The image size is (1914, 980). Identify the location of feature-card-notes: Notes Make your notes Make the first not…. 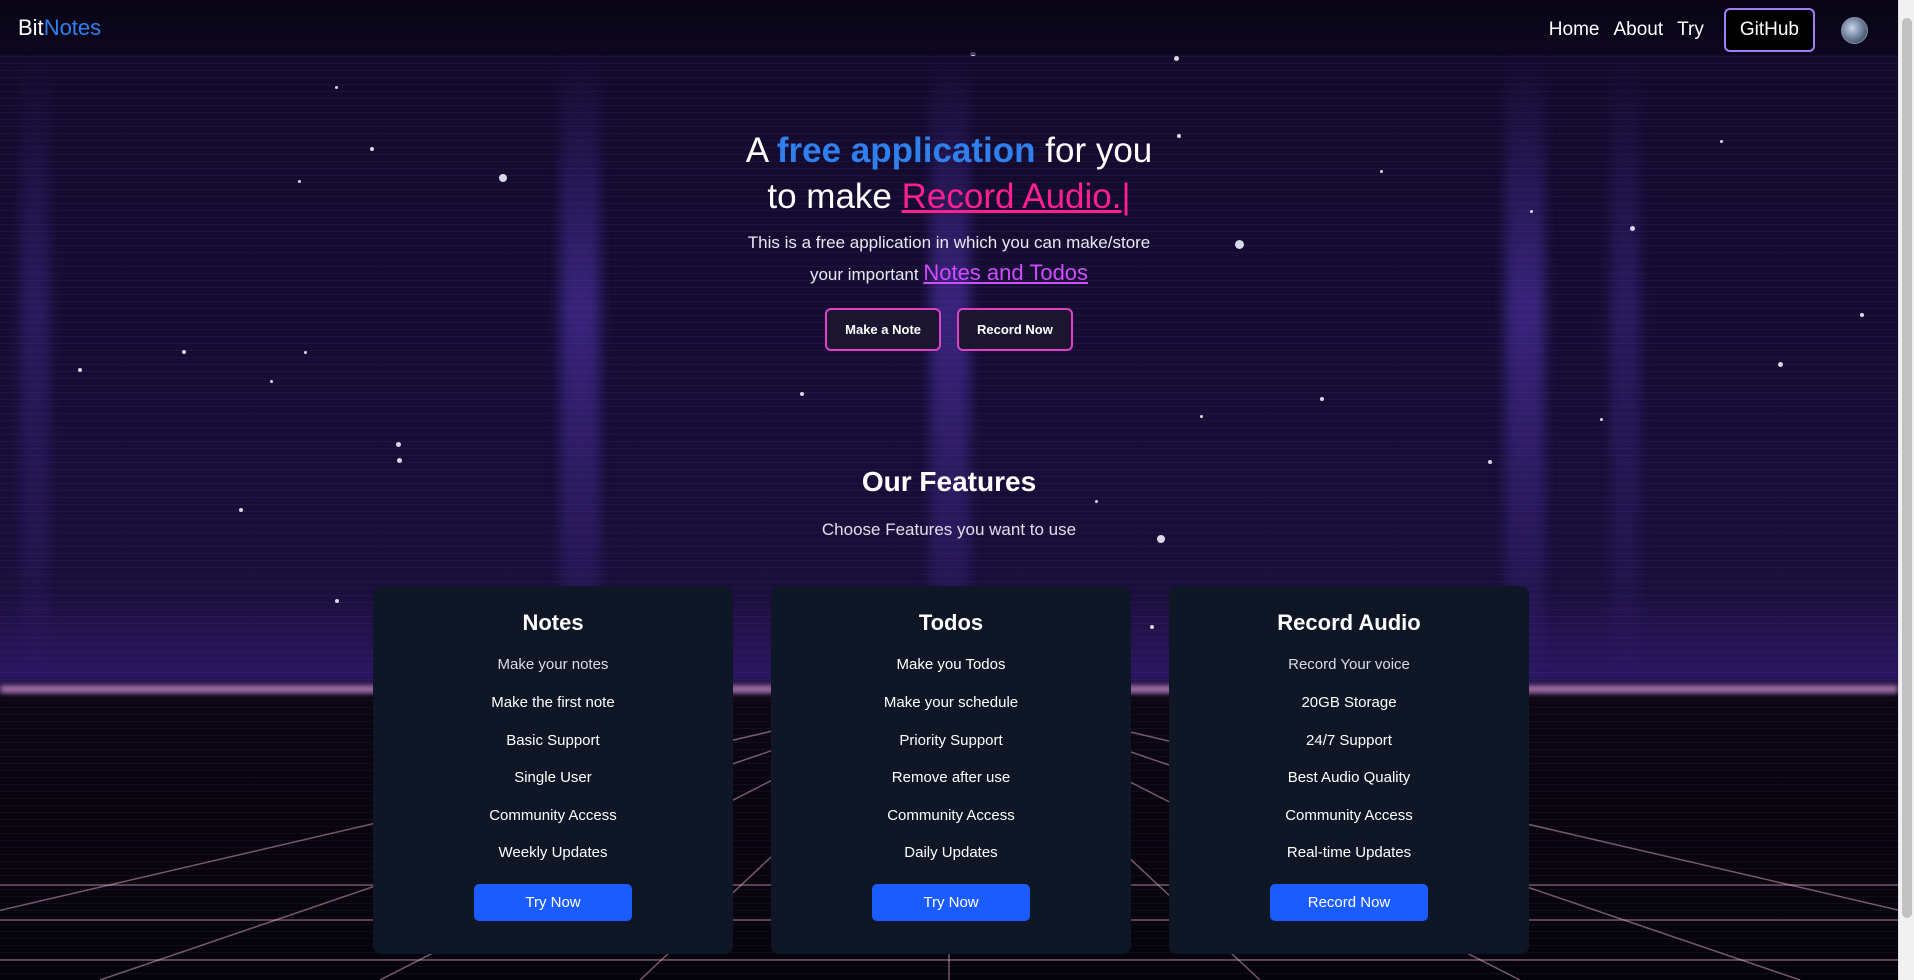
(553, 770).